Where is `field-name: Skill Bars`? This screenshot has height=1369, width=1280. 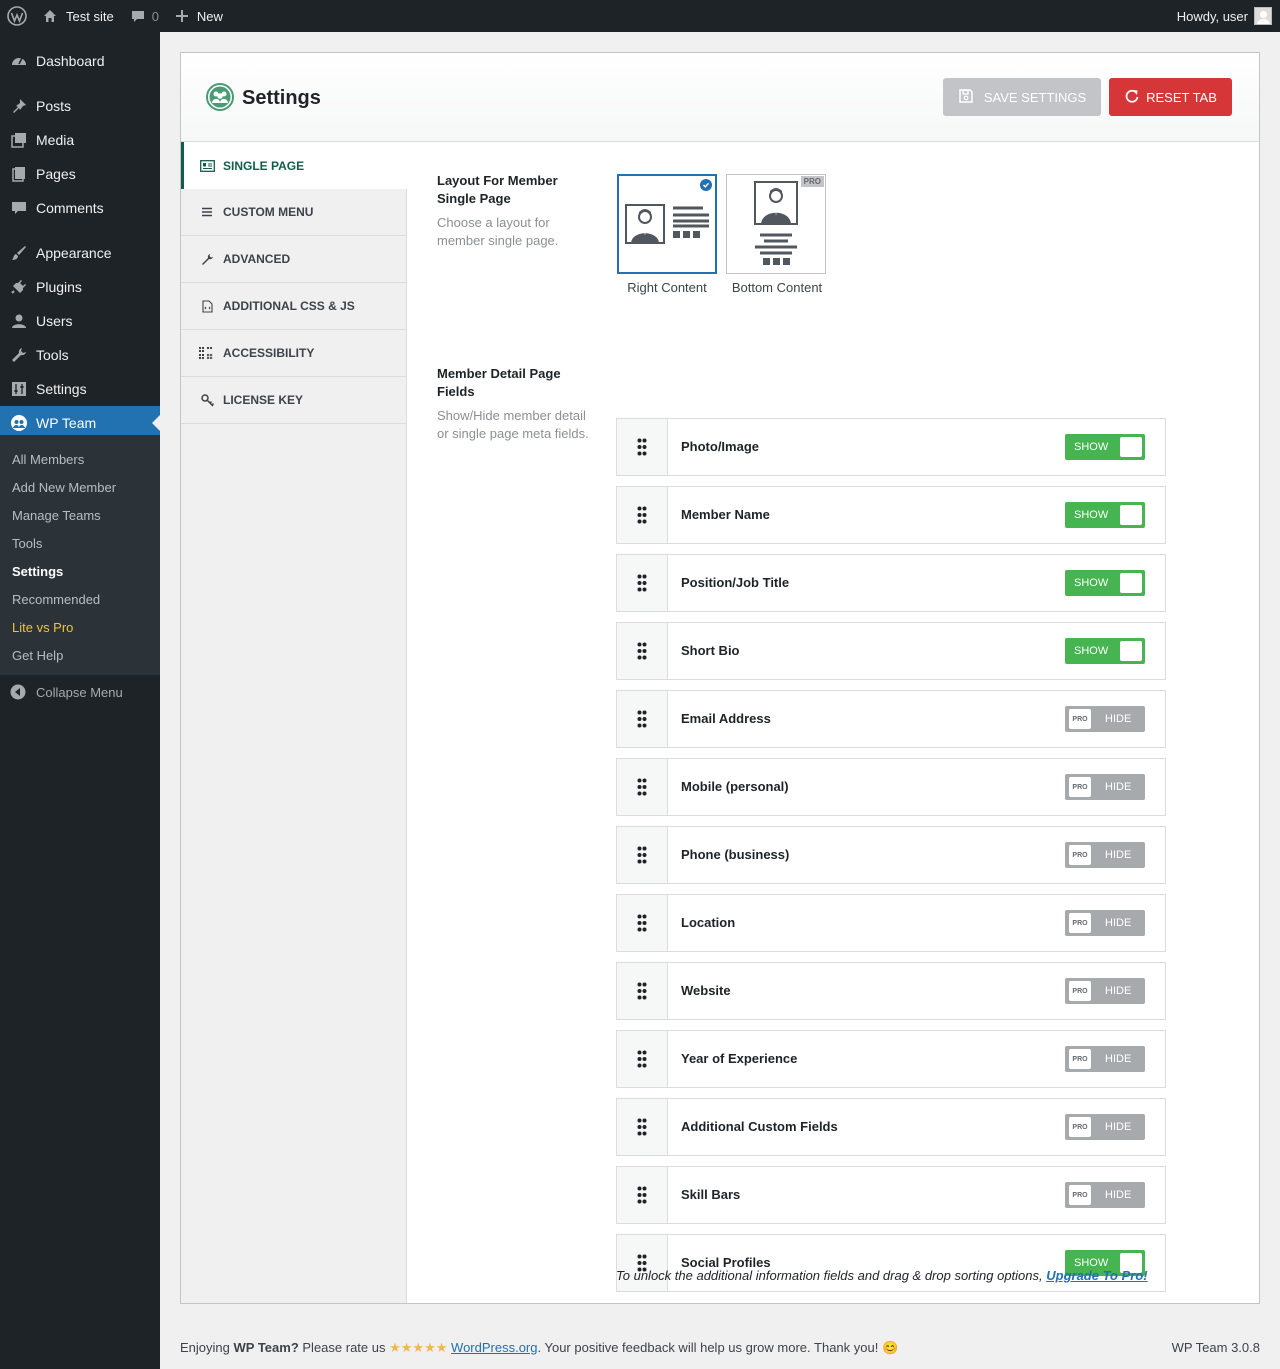 field-name: Skill Bars is located at coordinates (711, 1194).